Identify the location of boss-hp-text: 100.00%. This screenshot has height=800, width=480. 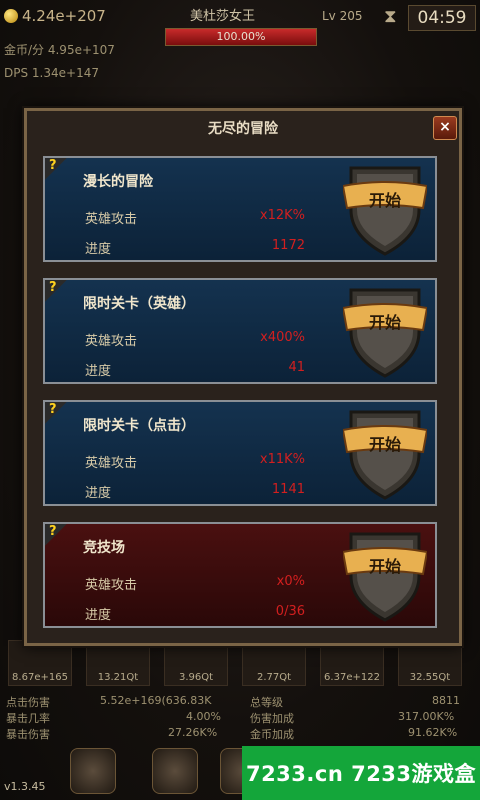
(241, 36).